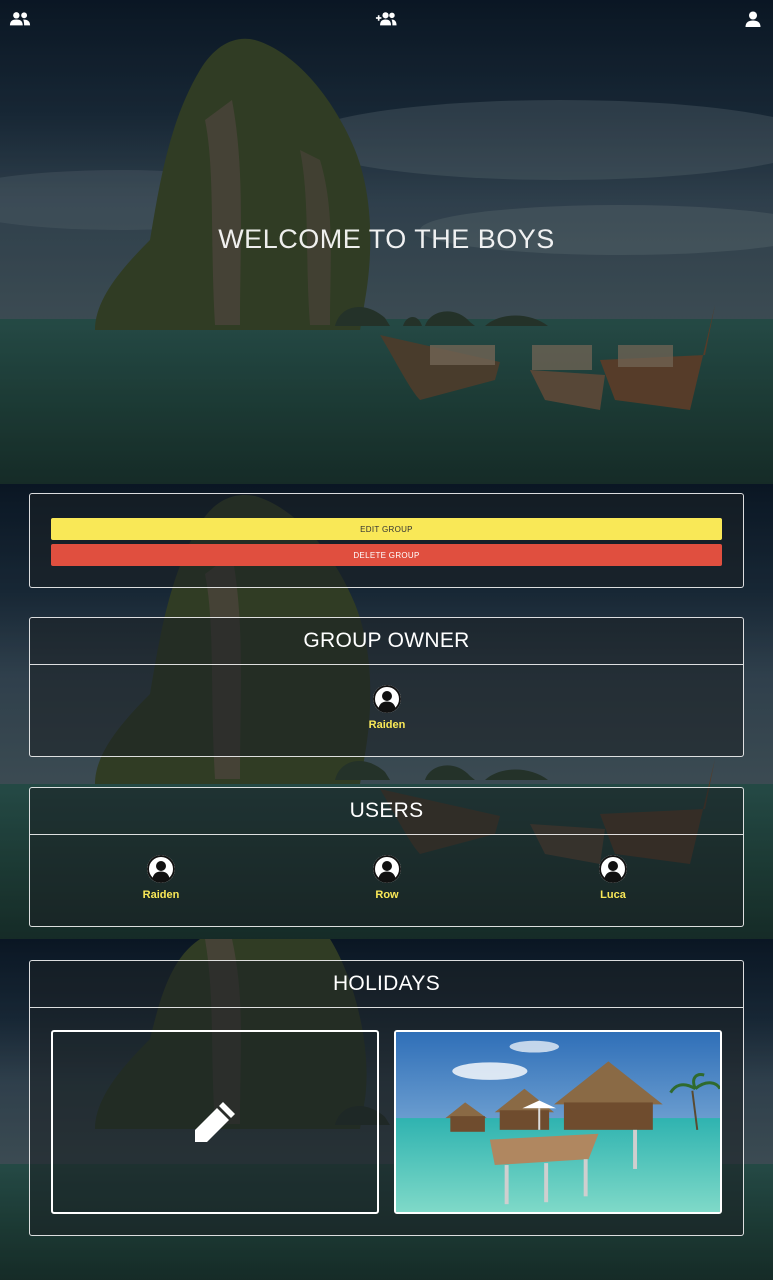 The height and width of the screenshot is (1280, 773). I want to click on user-name: Row, so click(387, 895).